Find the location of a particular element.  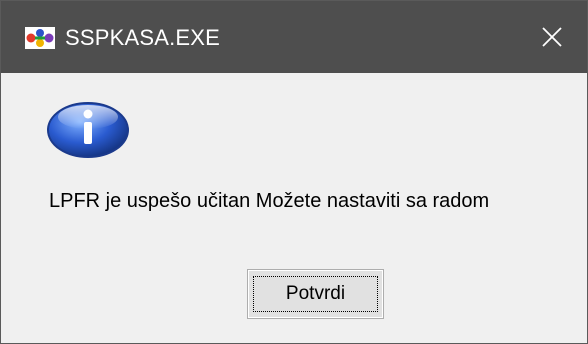

close-icon is located at coordinates (552, 37).